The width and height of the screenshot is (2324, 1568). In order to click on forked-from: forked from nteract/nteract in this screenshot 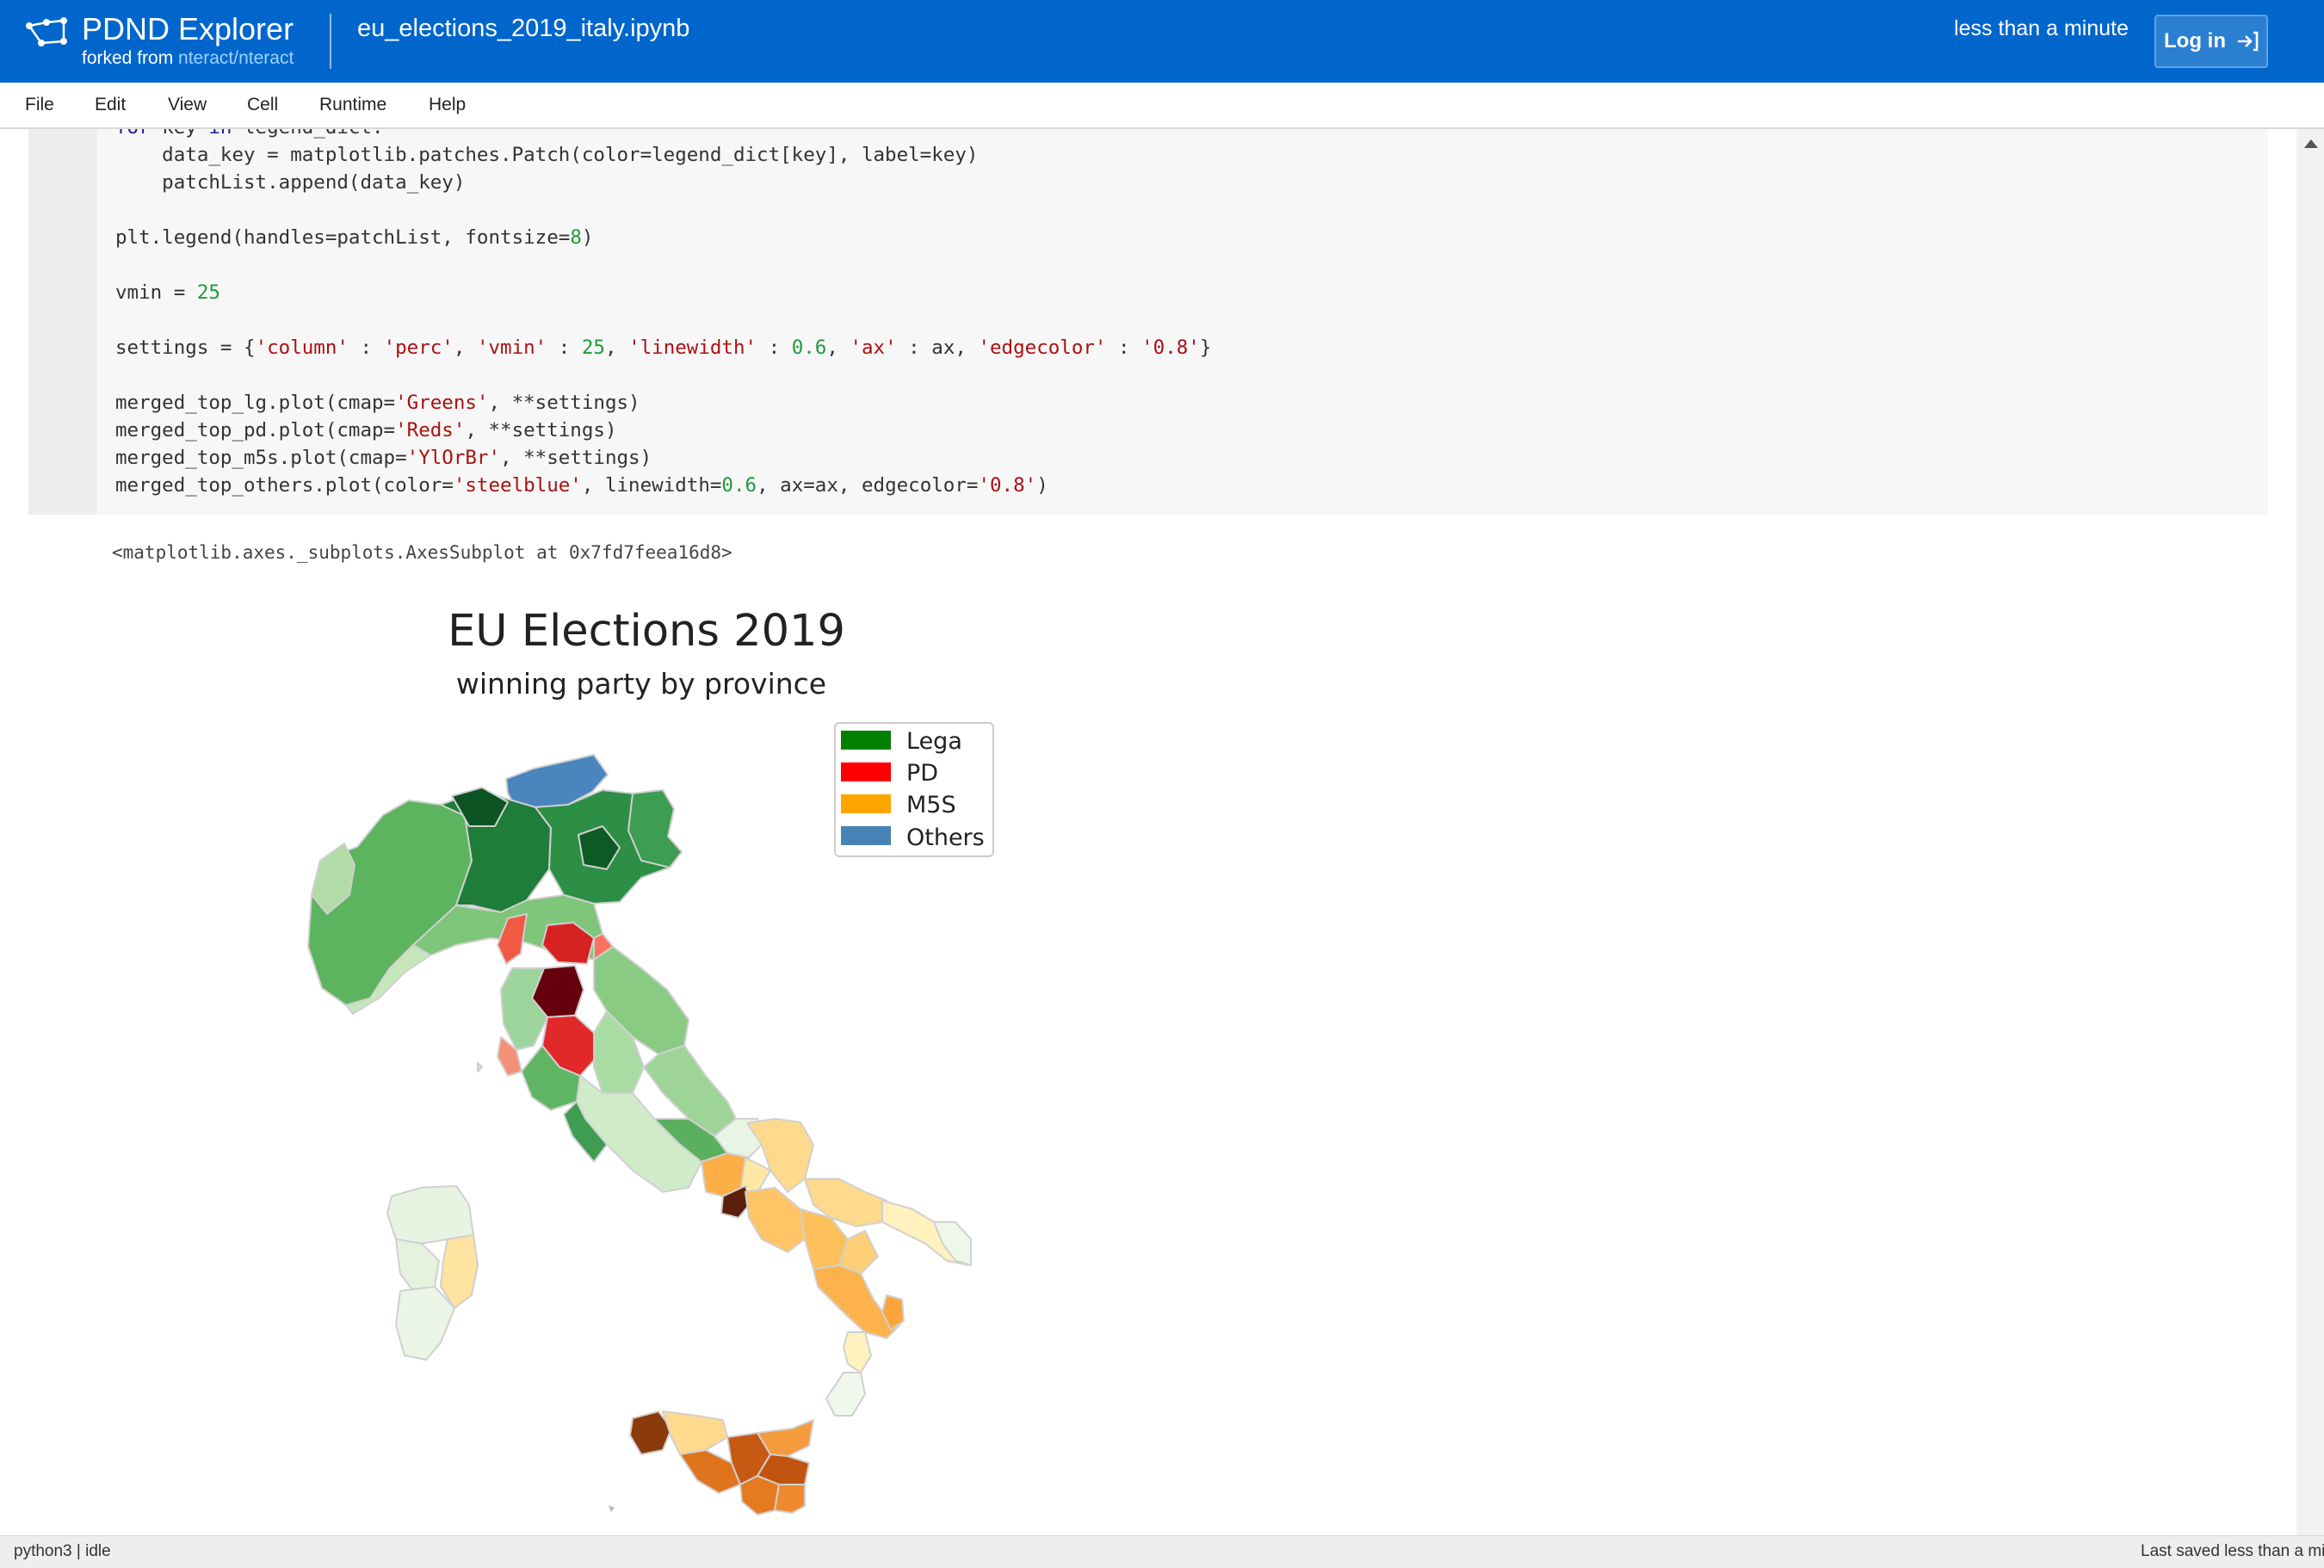, I will do `click(188, 58)`.